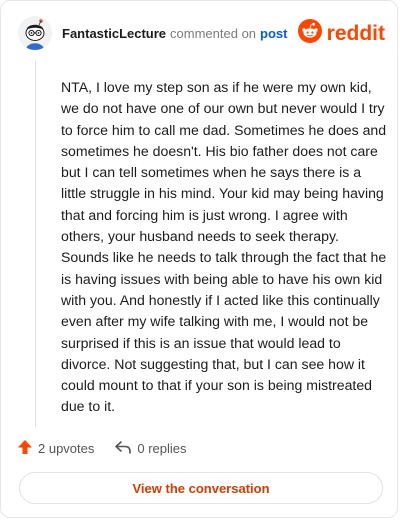 The width and height of the screenshot is (400, 520). I want to click on upvote-button: 2 upvotes, so click(55, 448).